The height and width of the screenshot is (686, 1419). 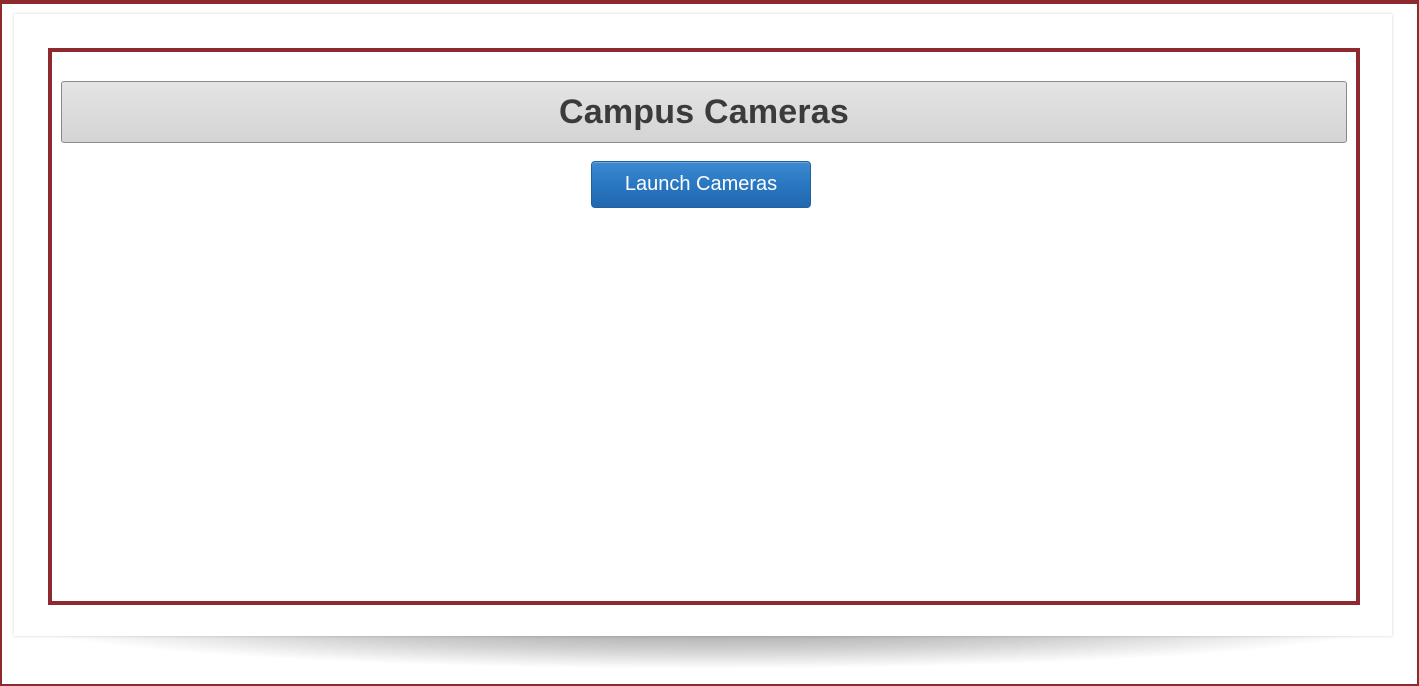 I want to click on page-header: Campus Cameras, so click(x=704, y=112).